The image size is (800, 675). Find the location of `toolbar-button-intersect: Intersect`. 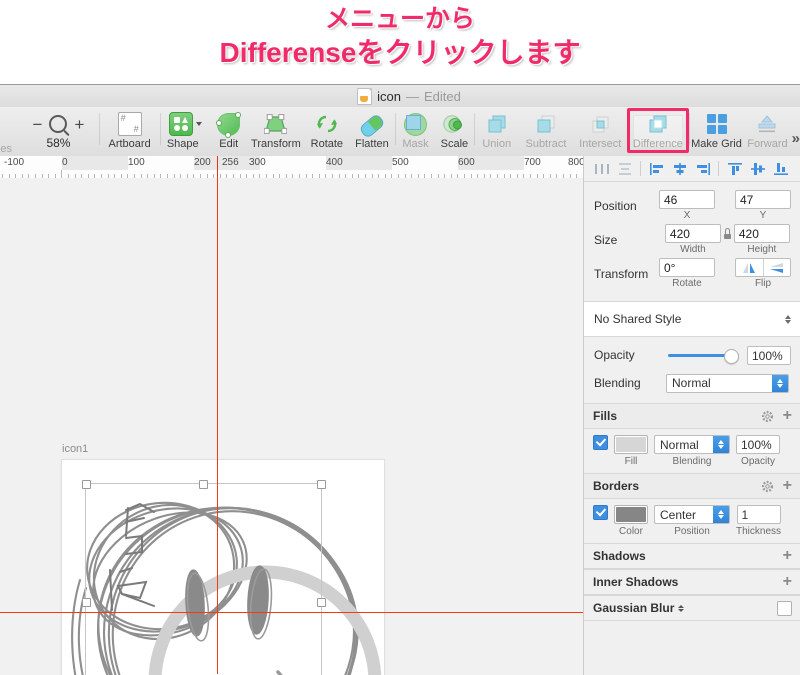

toolbar-button-intersect: Intersect is located at coordinates (600, 131).